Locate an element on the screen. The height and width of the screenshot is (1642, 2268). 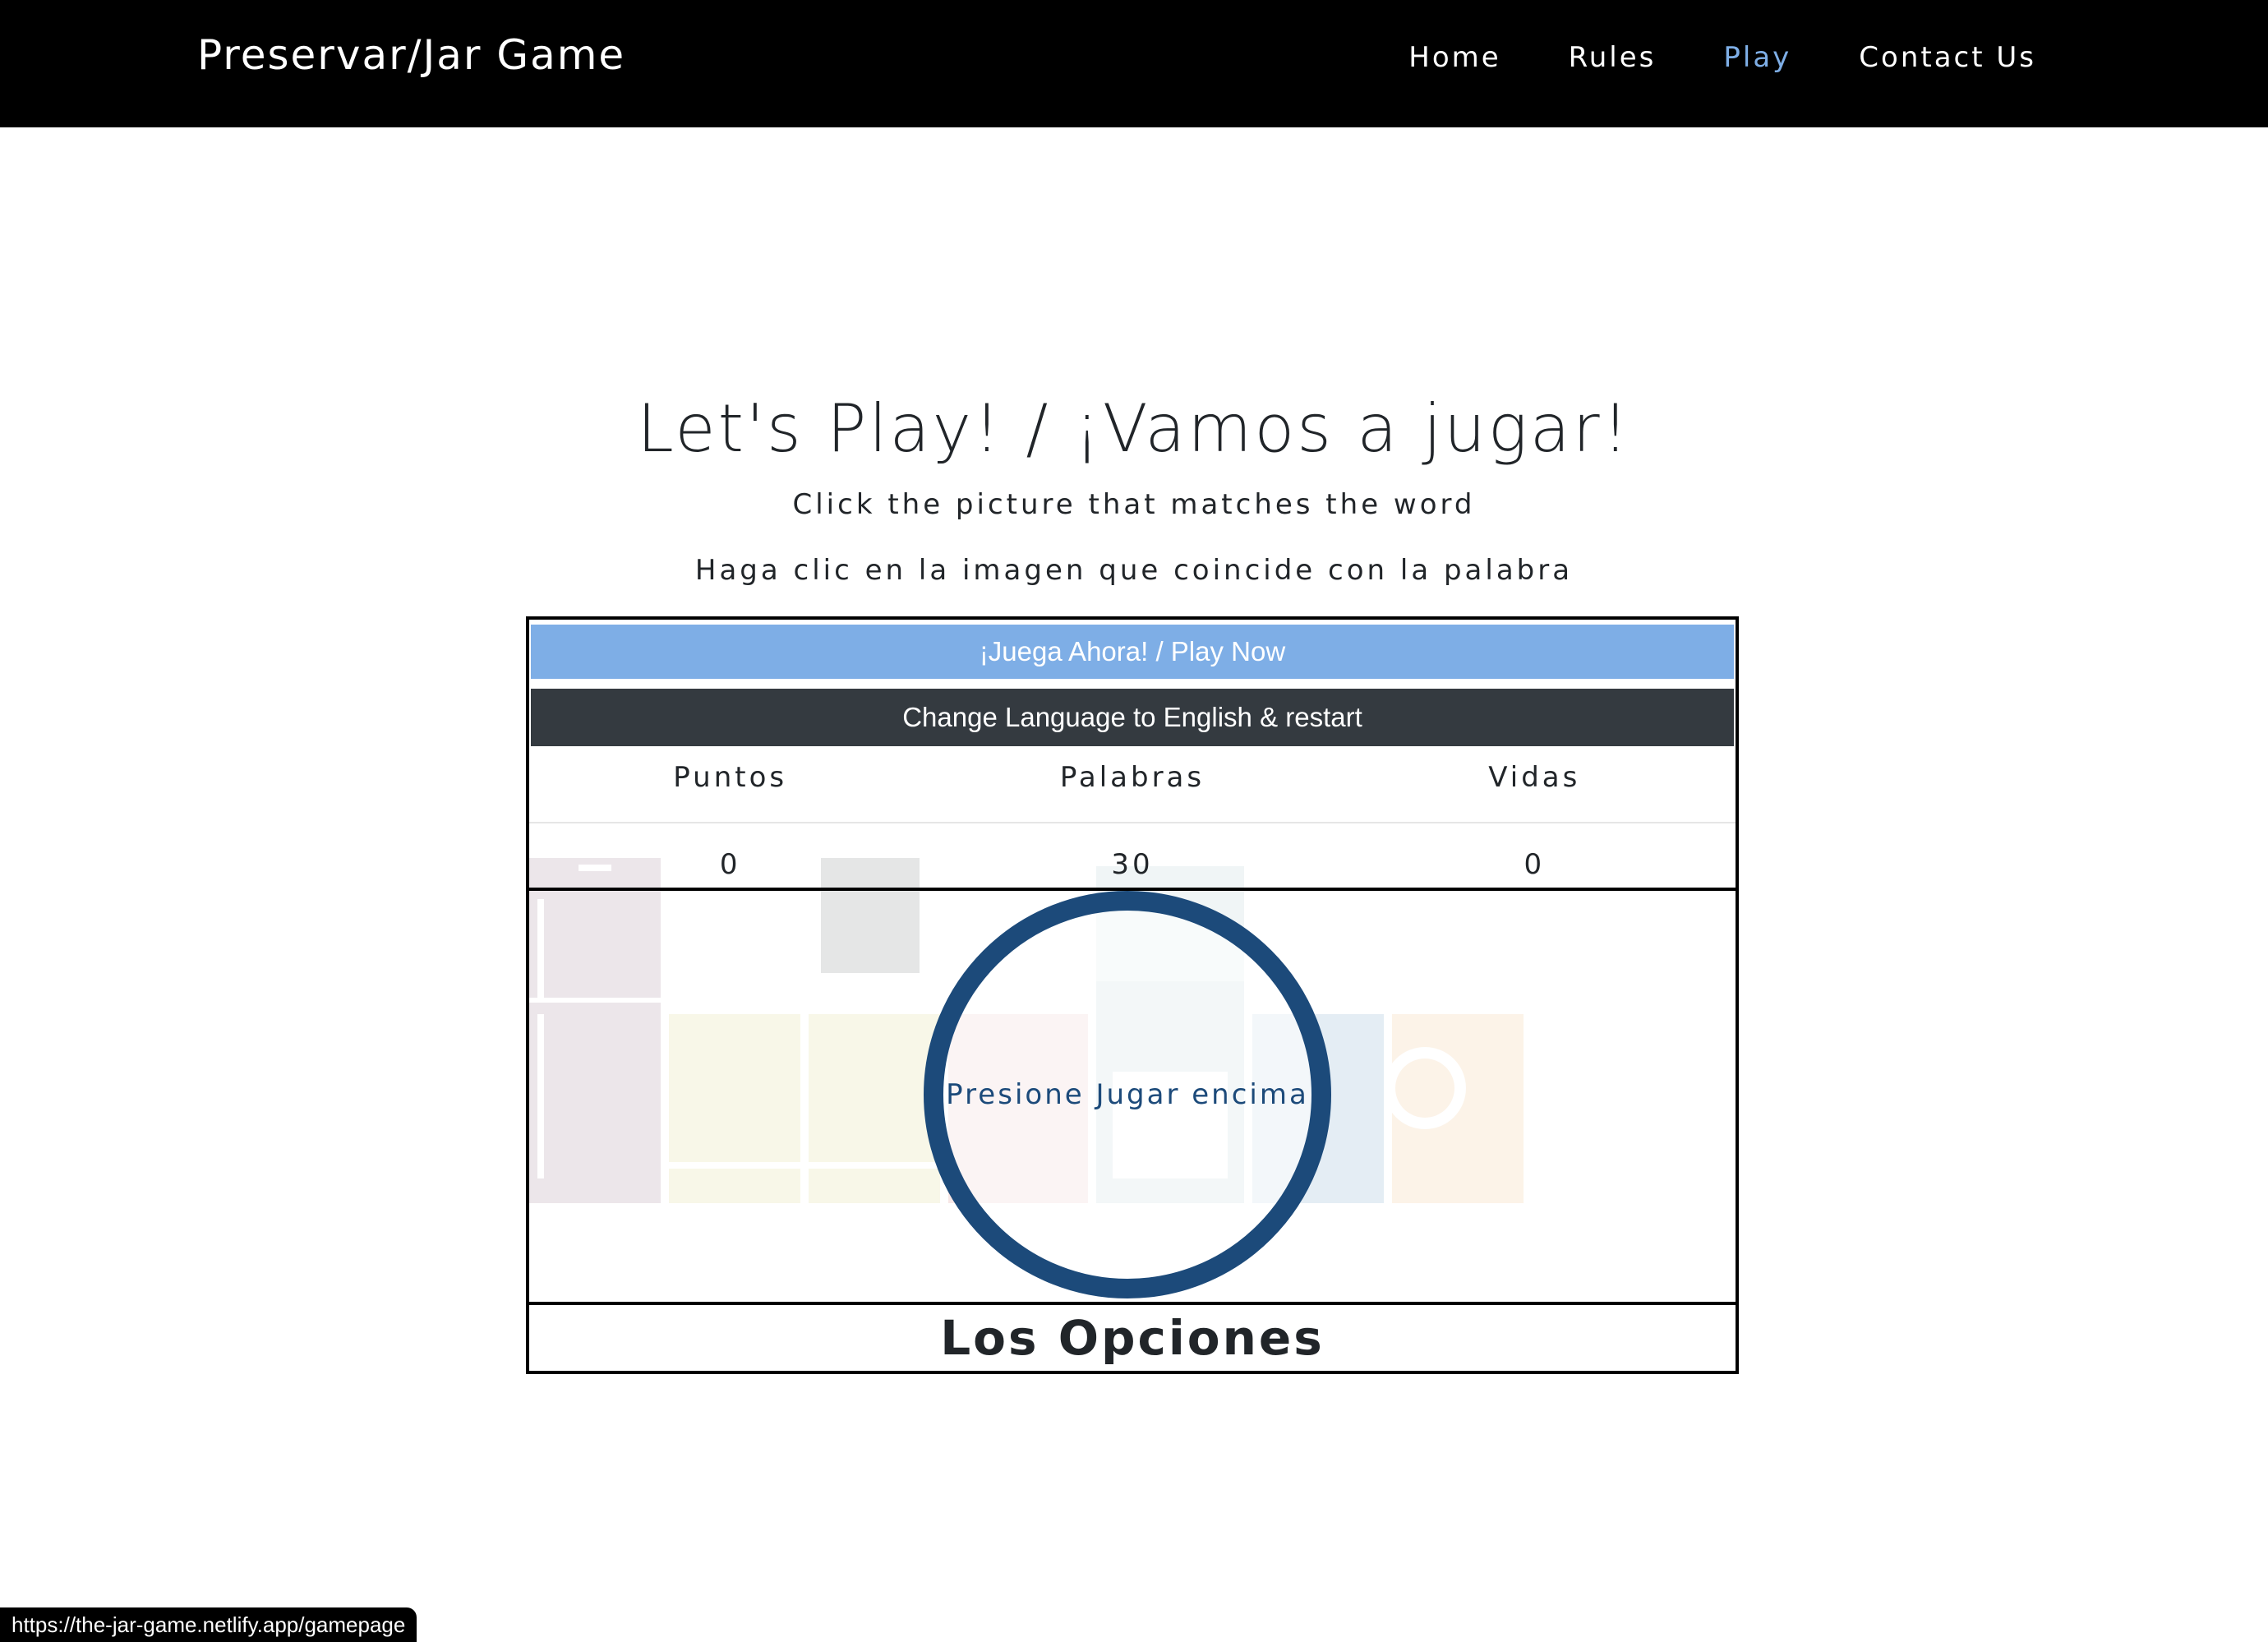
nav-link-play: Play is located at coordinates (1757, 58).